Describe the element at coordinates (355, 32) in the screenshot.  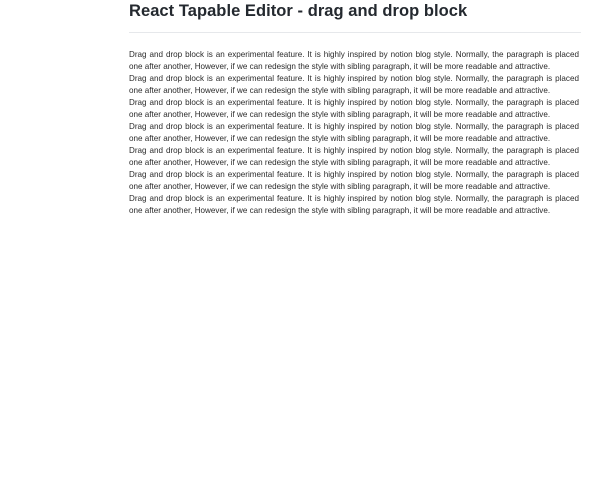
I see `title-divider` at that location.